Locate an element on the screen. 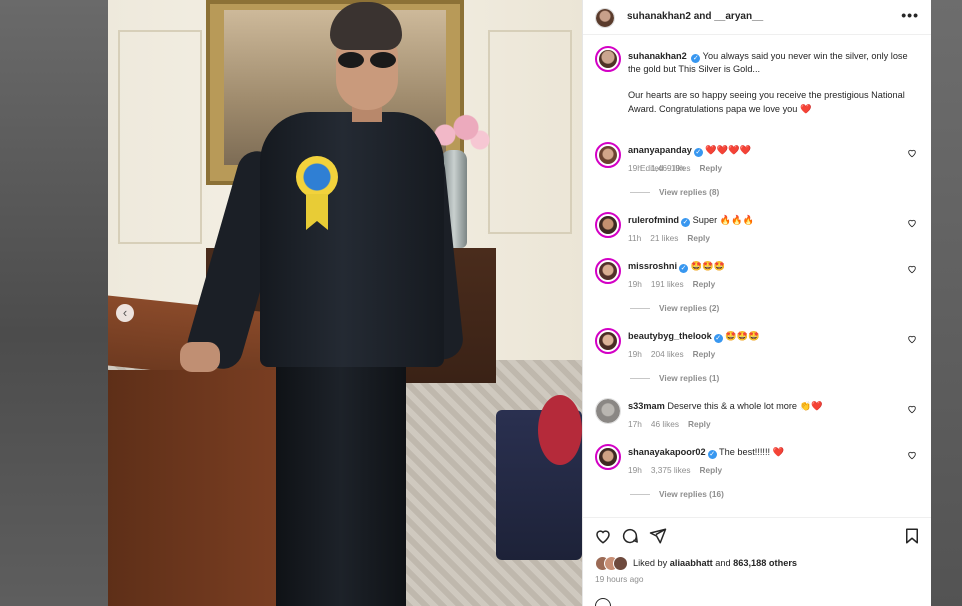  video-backdrop-left is located at coordinates (54, 303).